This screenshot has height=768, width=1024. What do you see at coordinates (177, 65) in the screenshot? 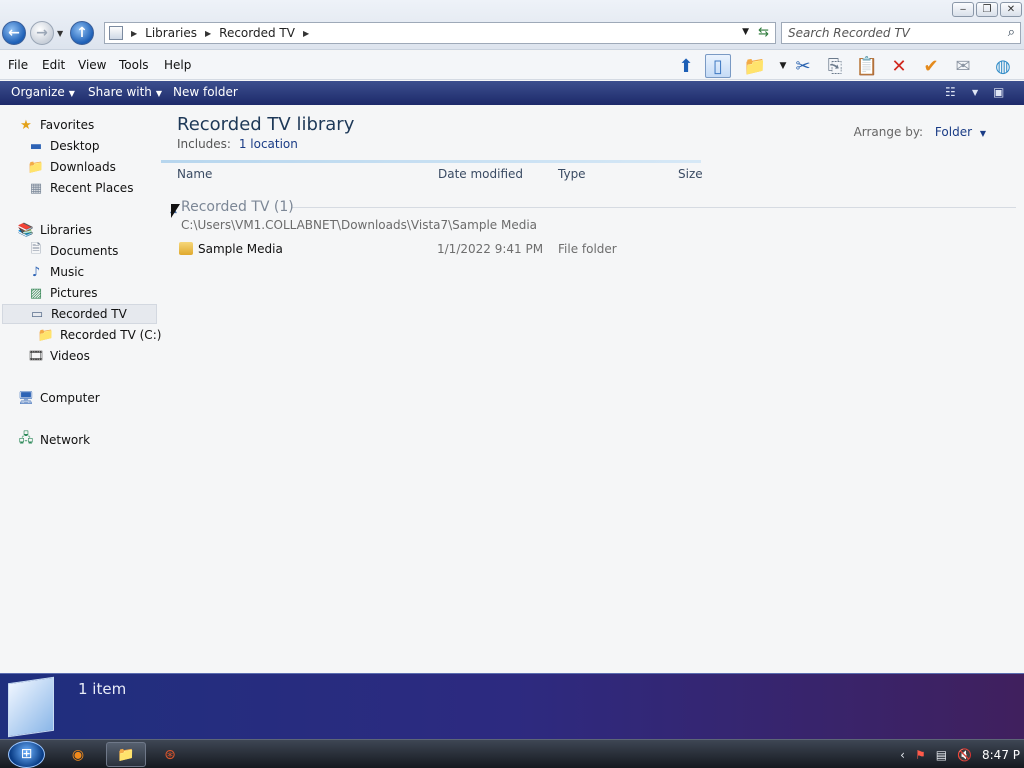
I see `menu-help: Help` at bounding box center [177, 65].